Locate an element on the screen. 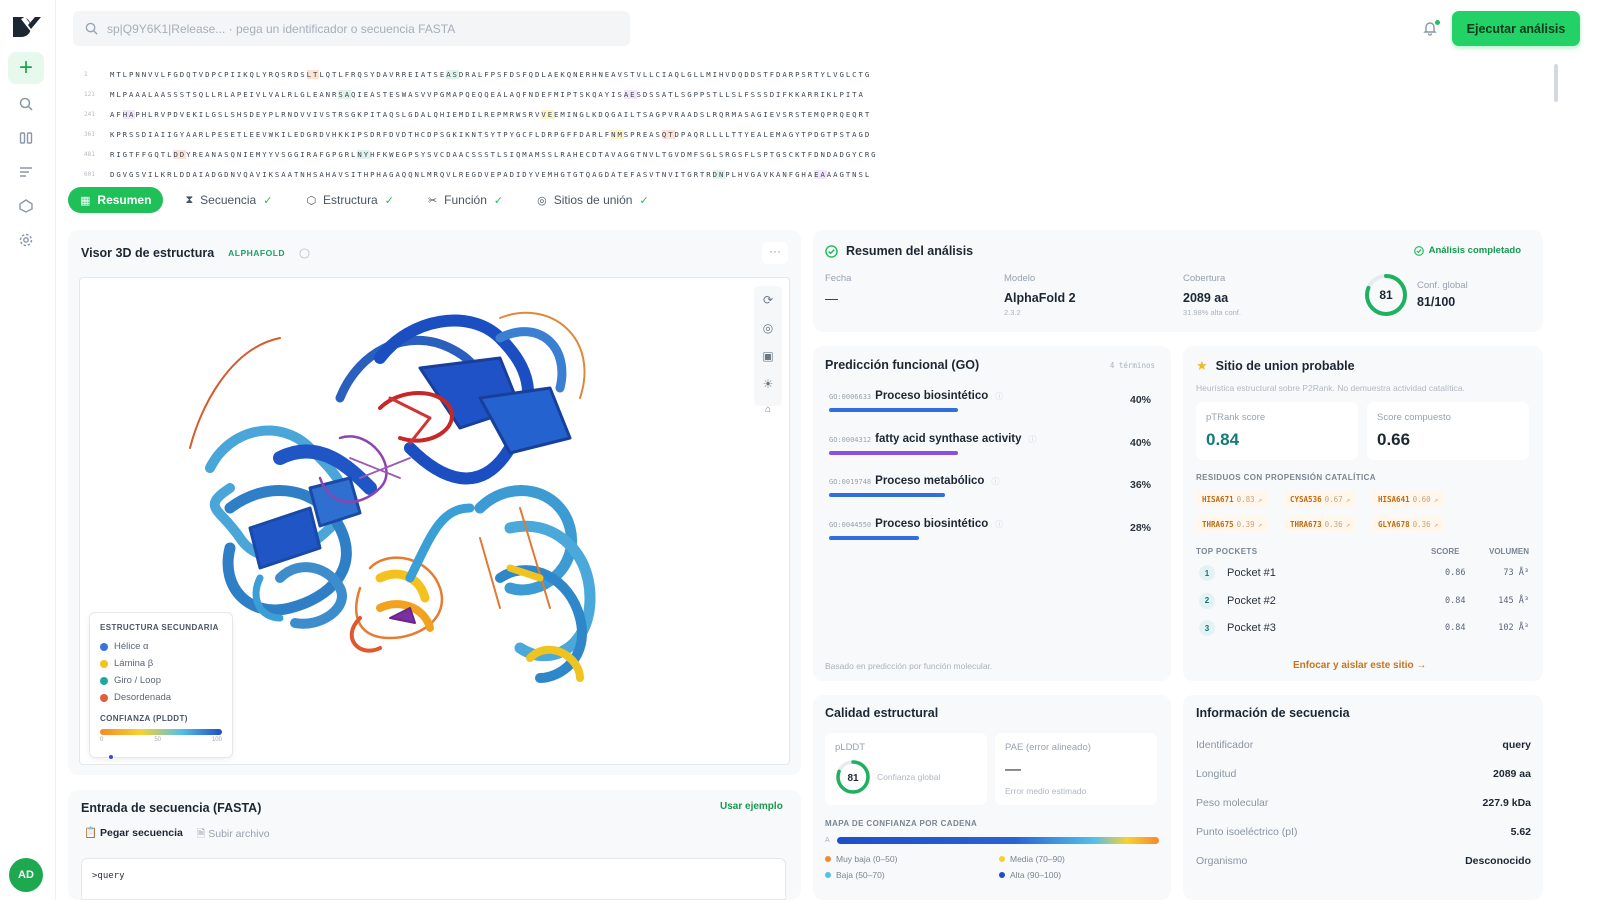  legend-label: Lámina β is located at coordinates (134, 663).